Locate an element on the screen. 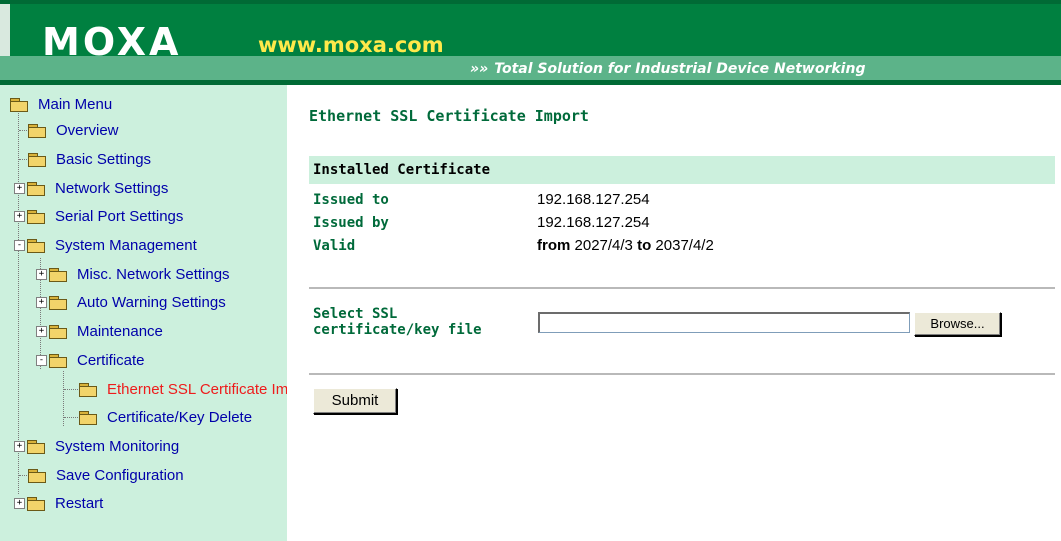 This screenshot has height=541, width=1061. sidebar-item-label: Basic Settings is located at coordinates (104, 159).